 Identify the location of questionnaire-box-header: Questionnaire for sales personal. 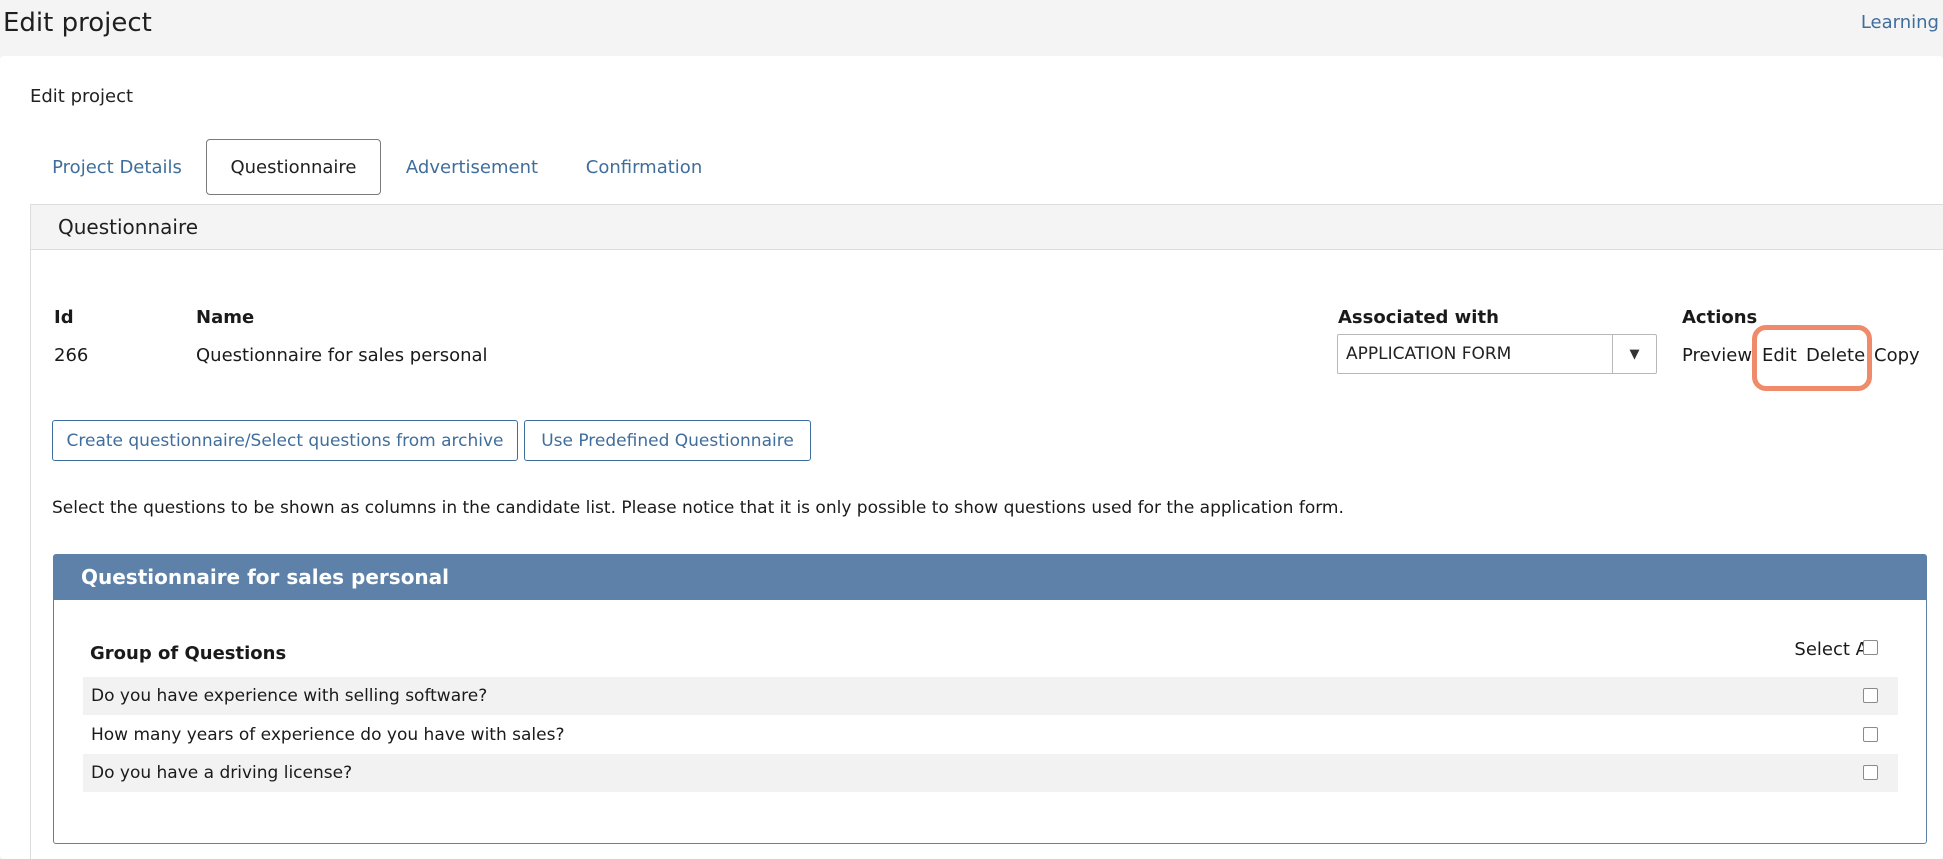
(990, 577).